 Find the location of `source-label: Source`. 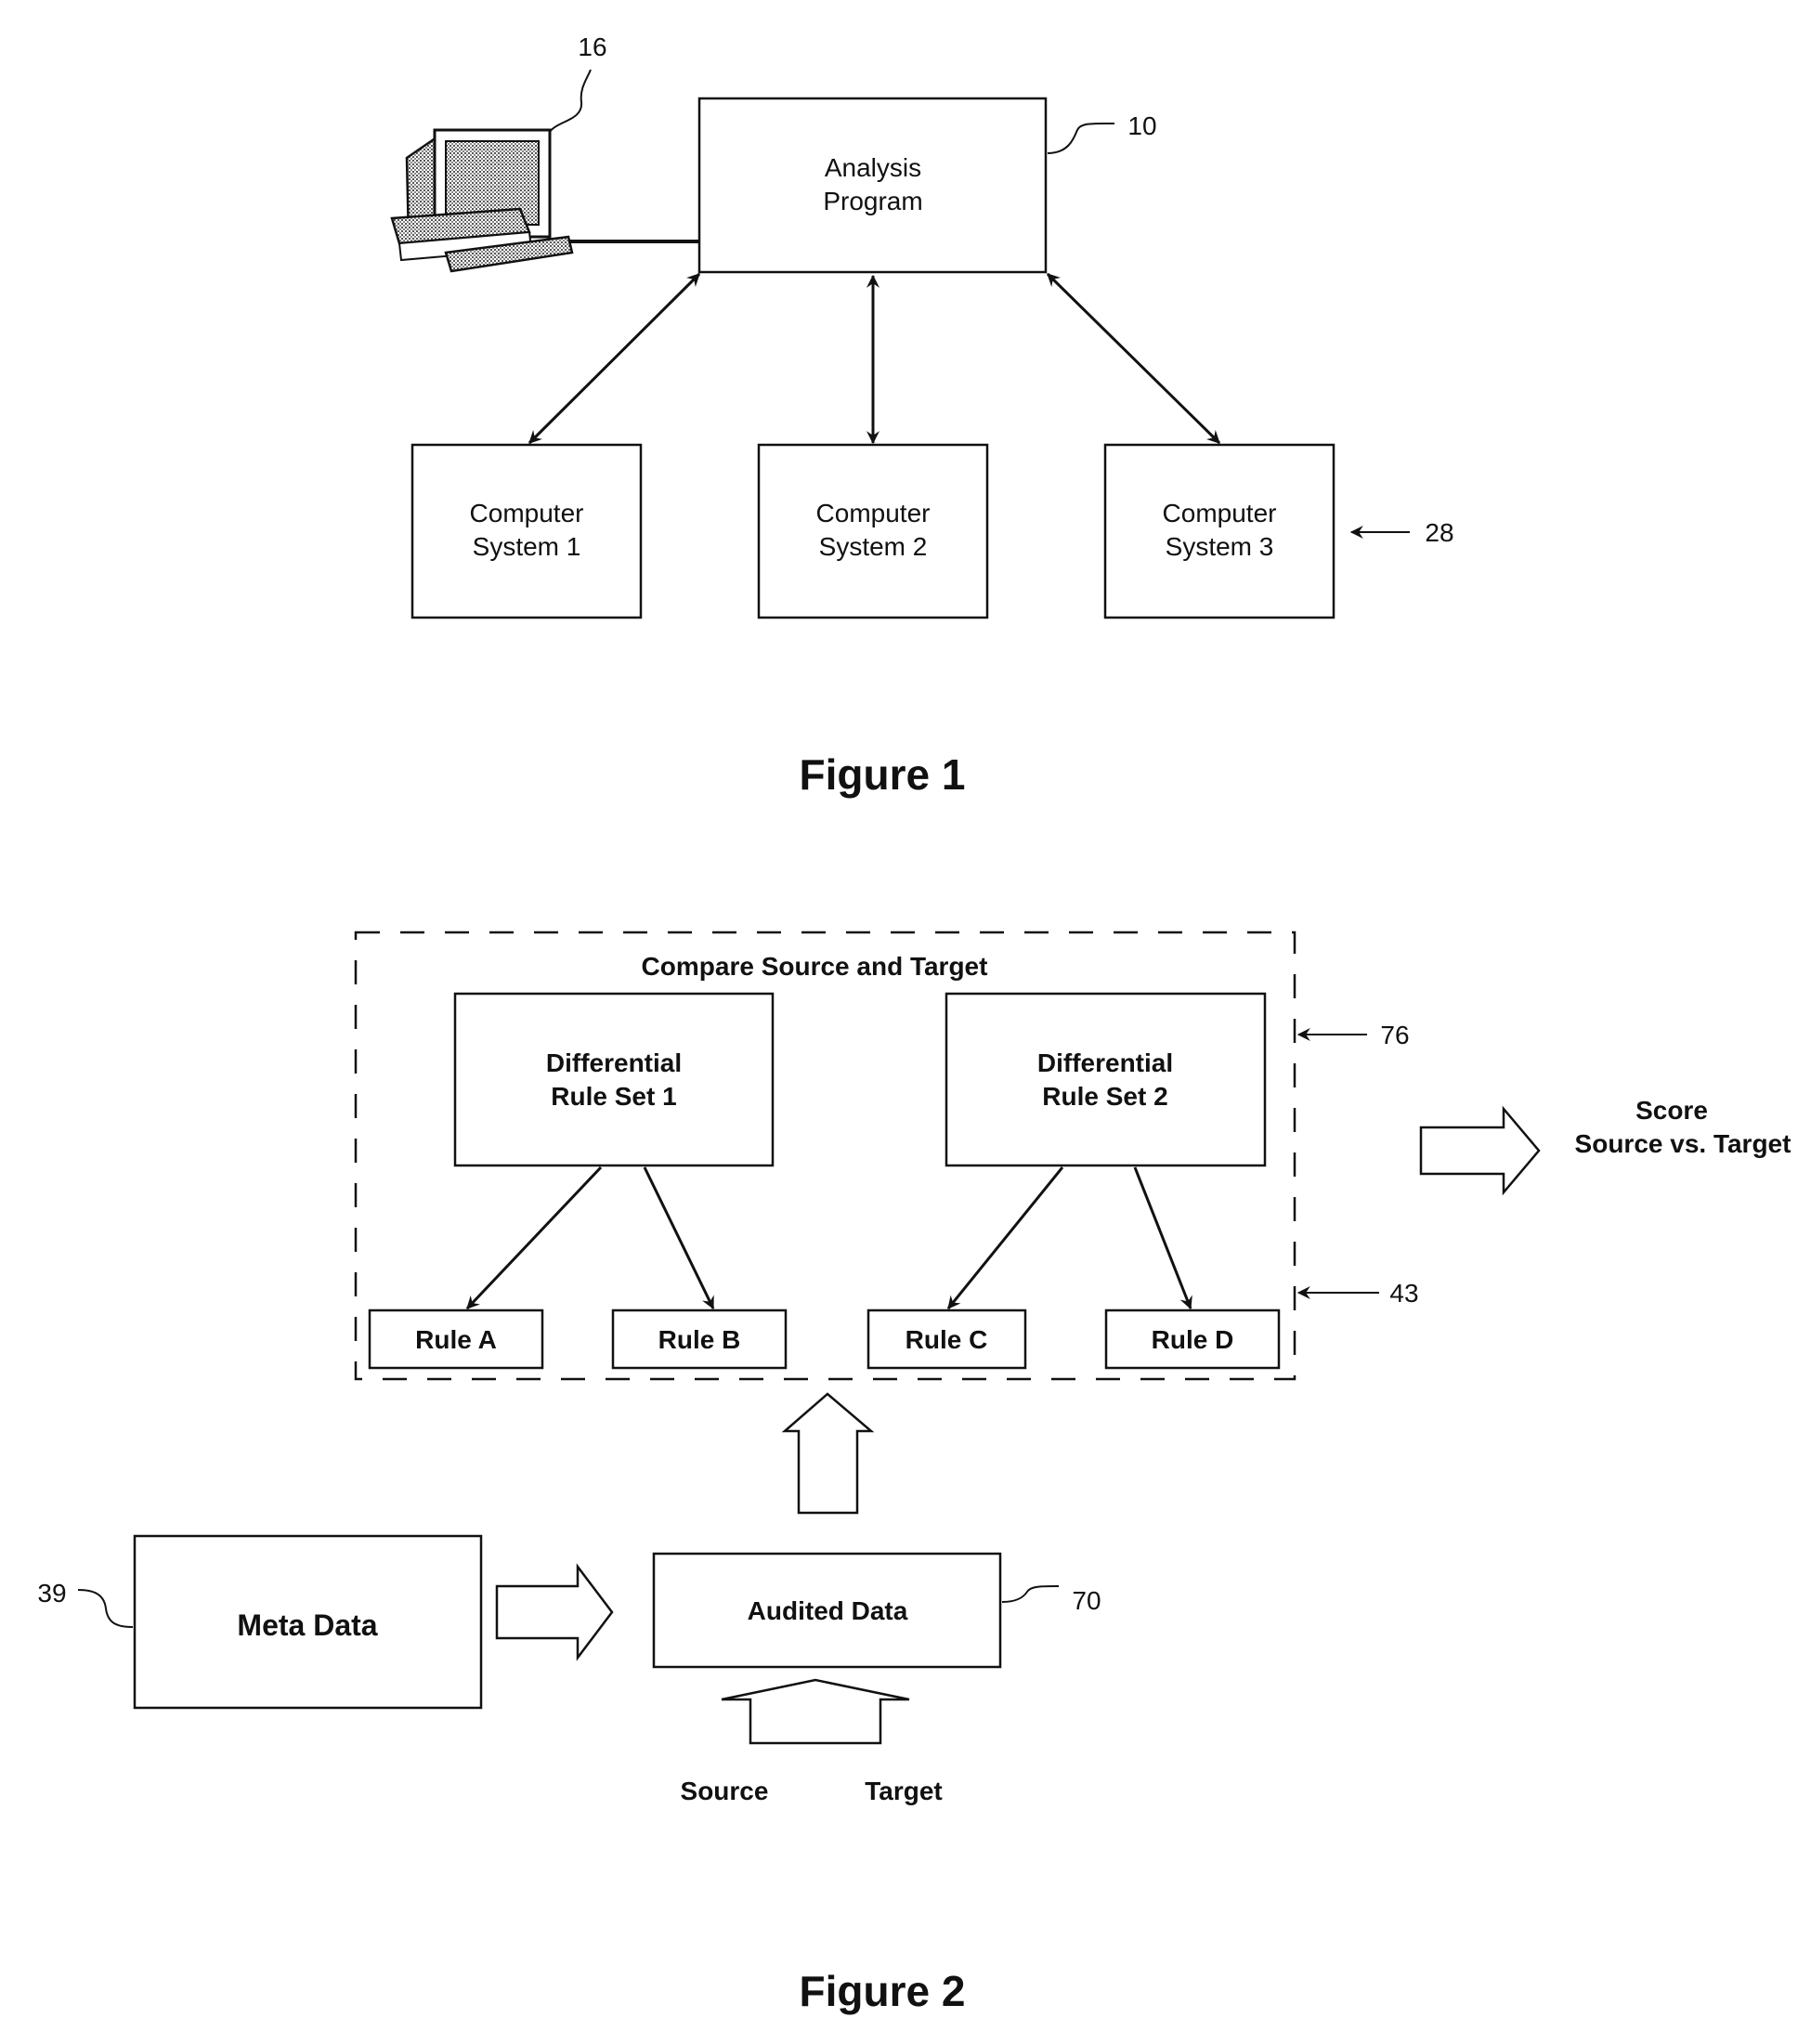

source-label: Source is located at coordinates (725, 1791).